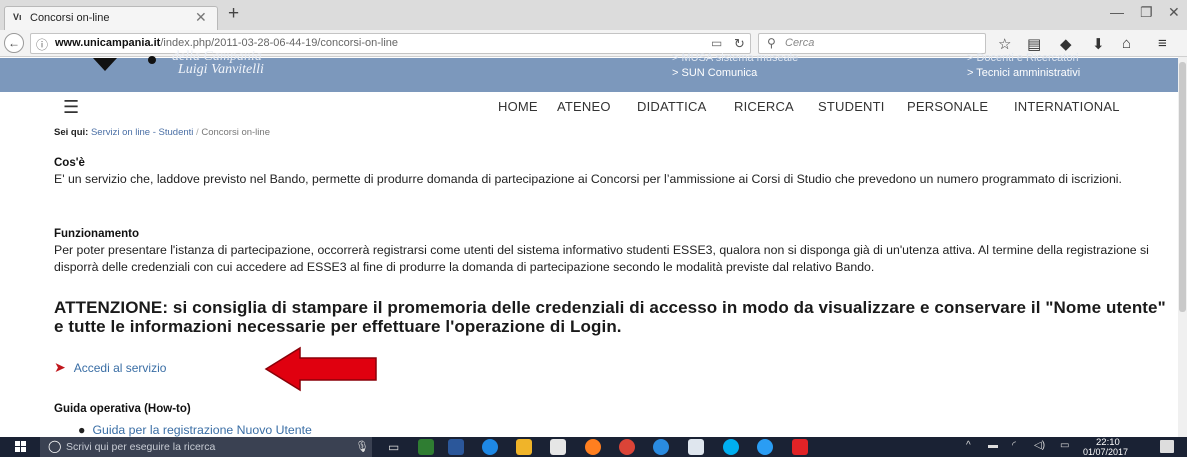  I want to click on header-link-docenti: > Docenti e Ricercatori, so click(1023, 58).